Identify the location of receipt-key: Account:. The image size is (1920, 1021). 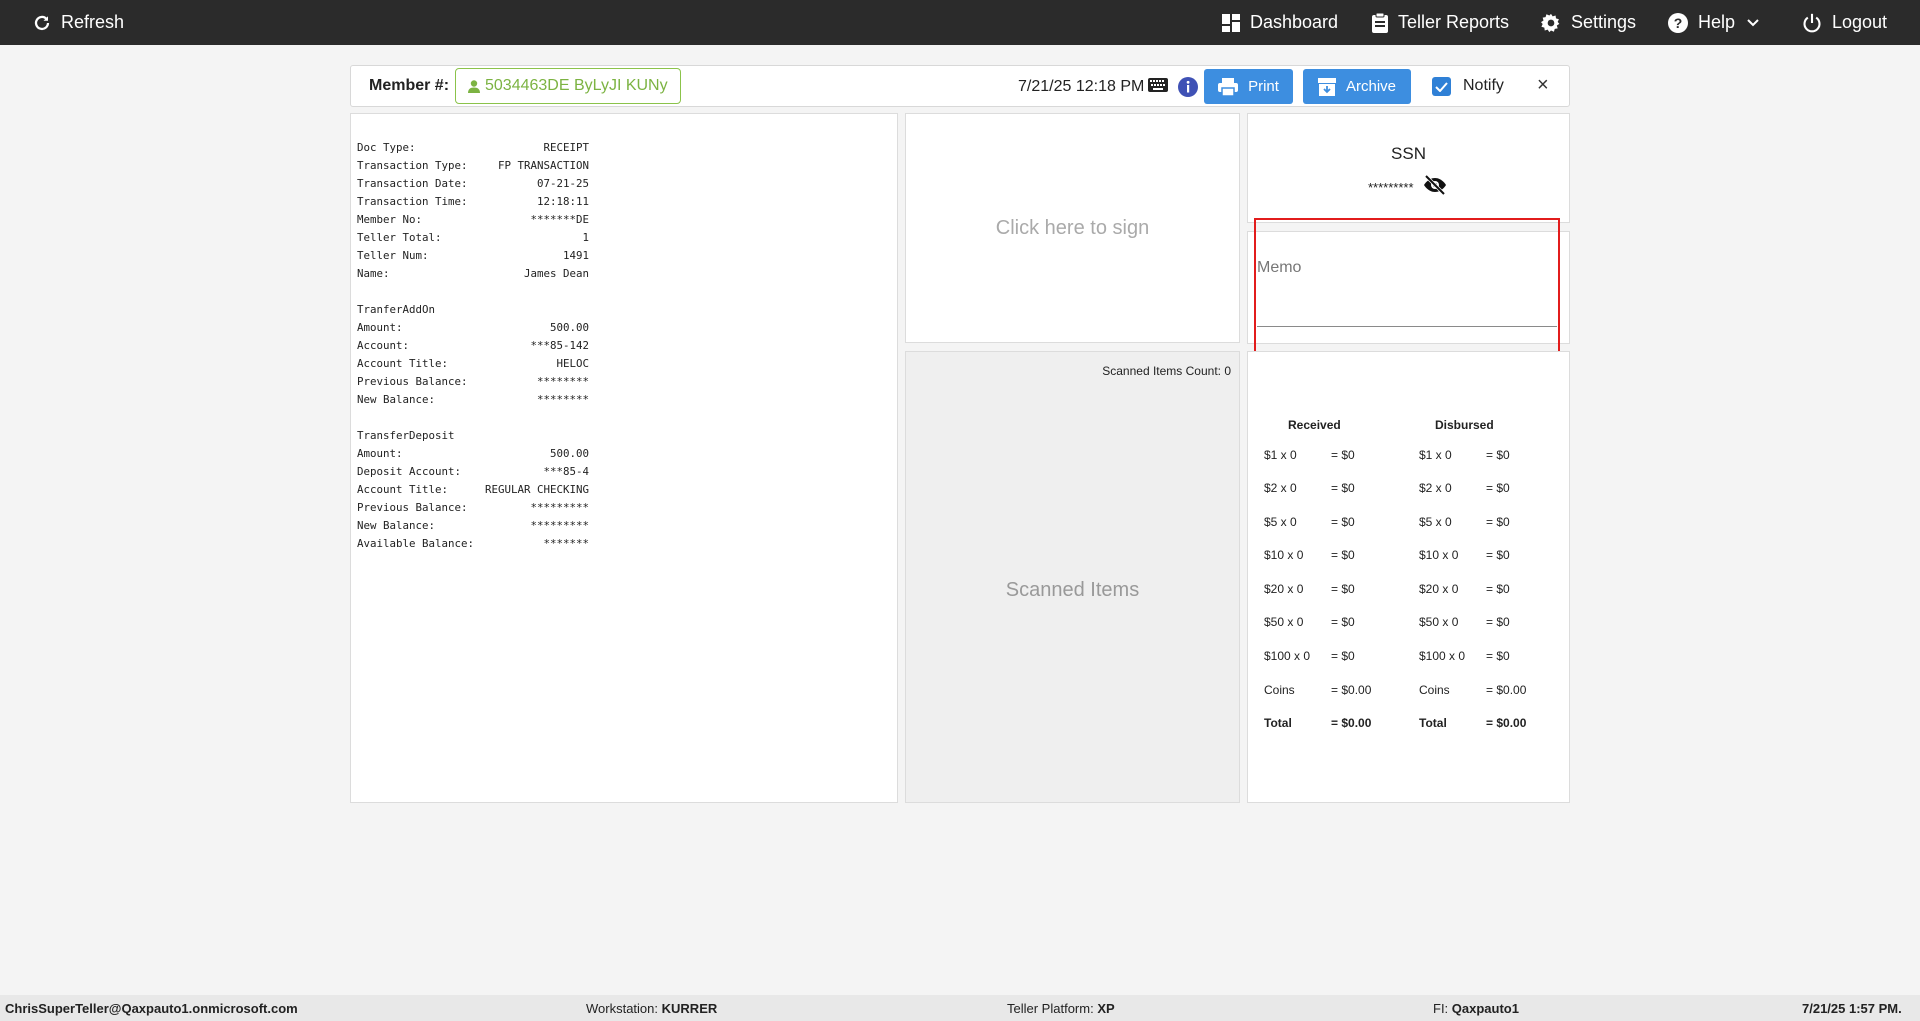
(383, 345).